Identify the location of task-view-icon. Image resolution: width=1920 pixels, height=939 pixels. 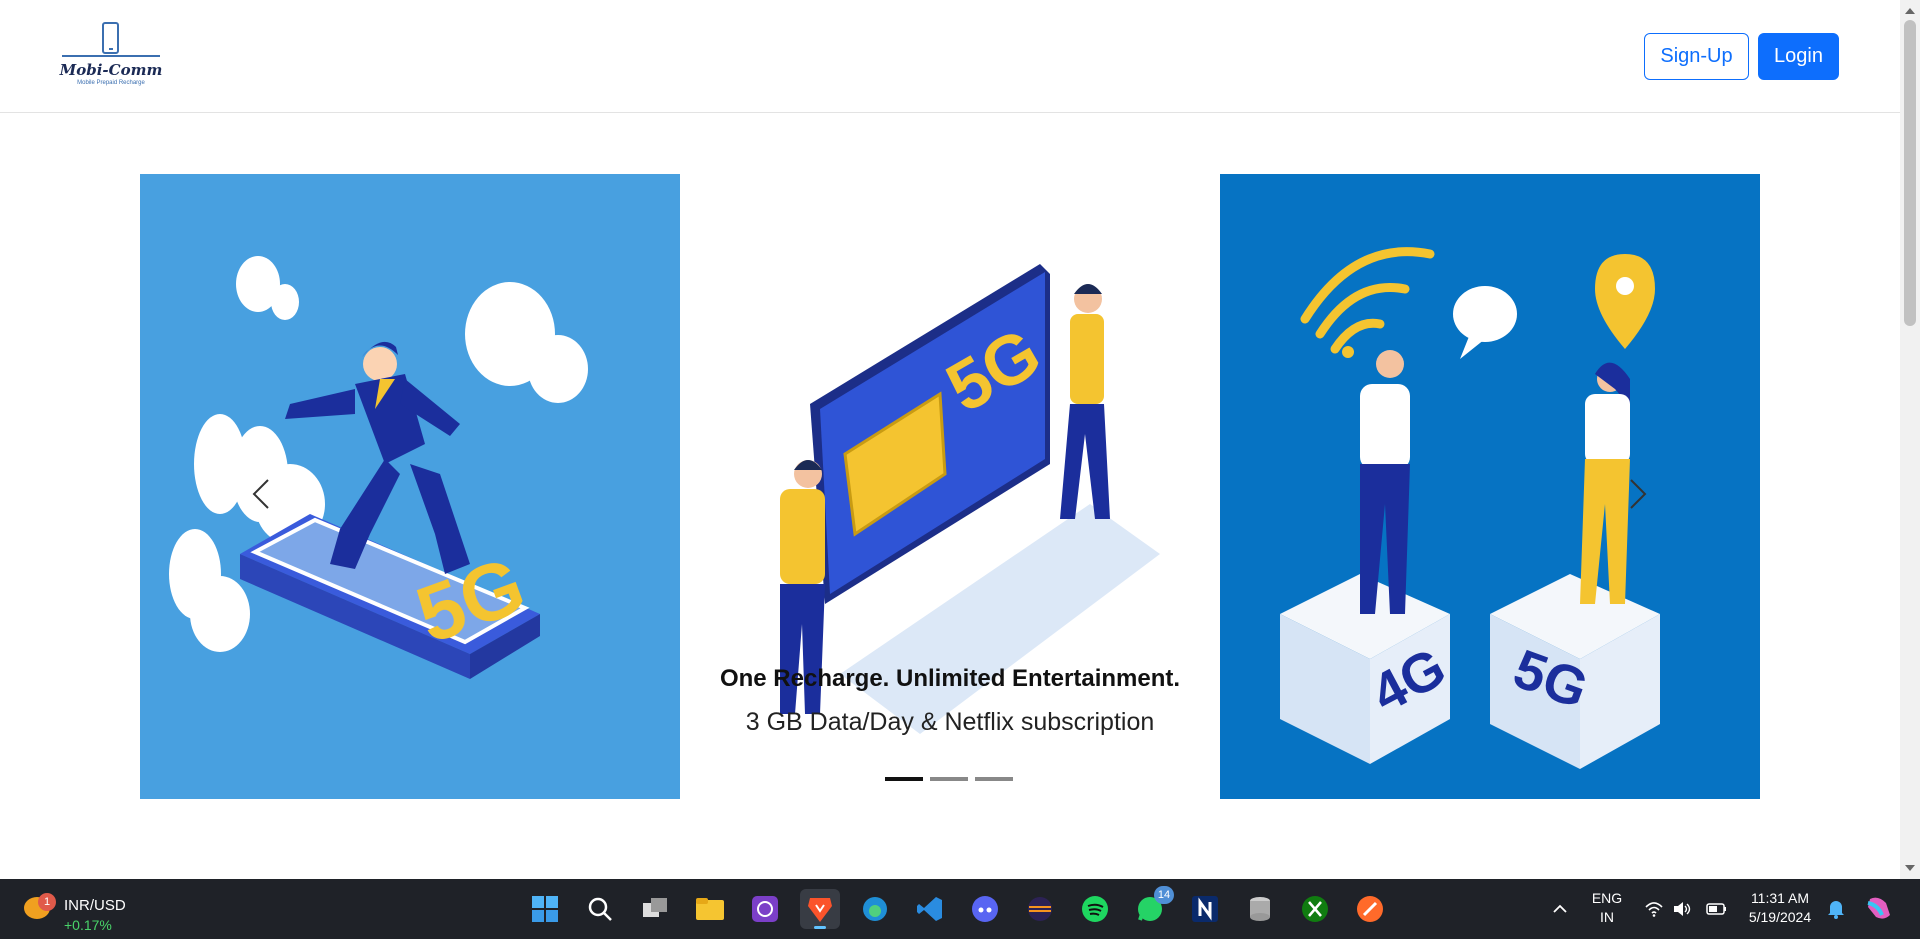
(655, 909).